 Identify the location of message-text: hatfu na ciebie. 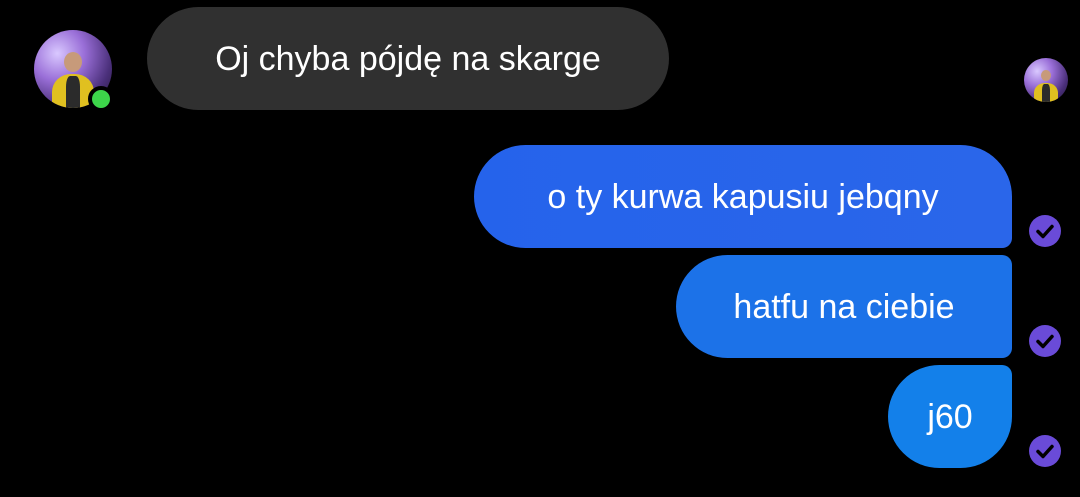
(844, 306).